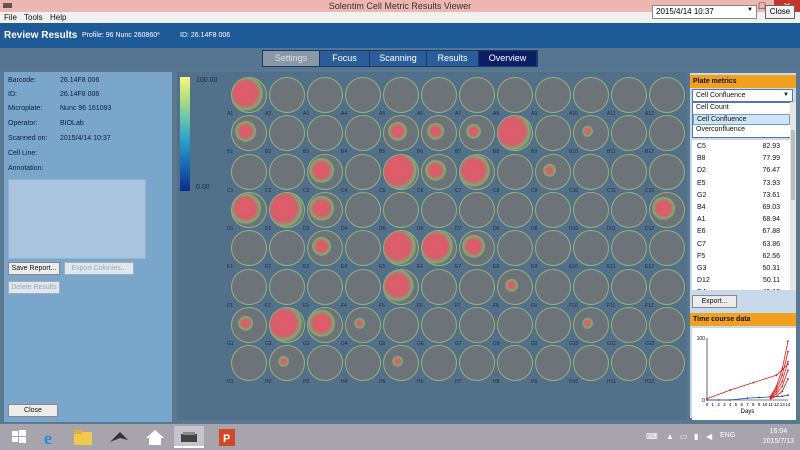  Describe the element at coordinates (51, 437) in the screenshot. I see `internet-explorer-icon: e` at that location.